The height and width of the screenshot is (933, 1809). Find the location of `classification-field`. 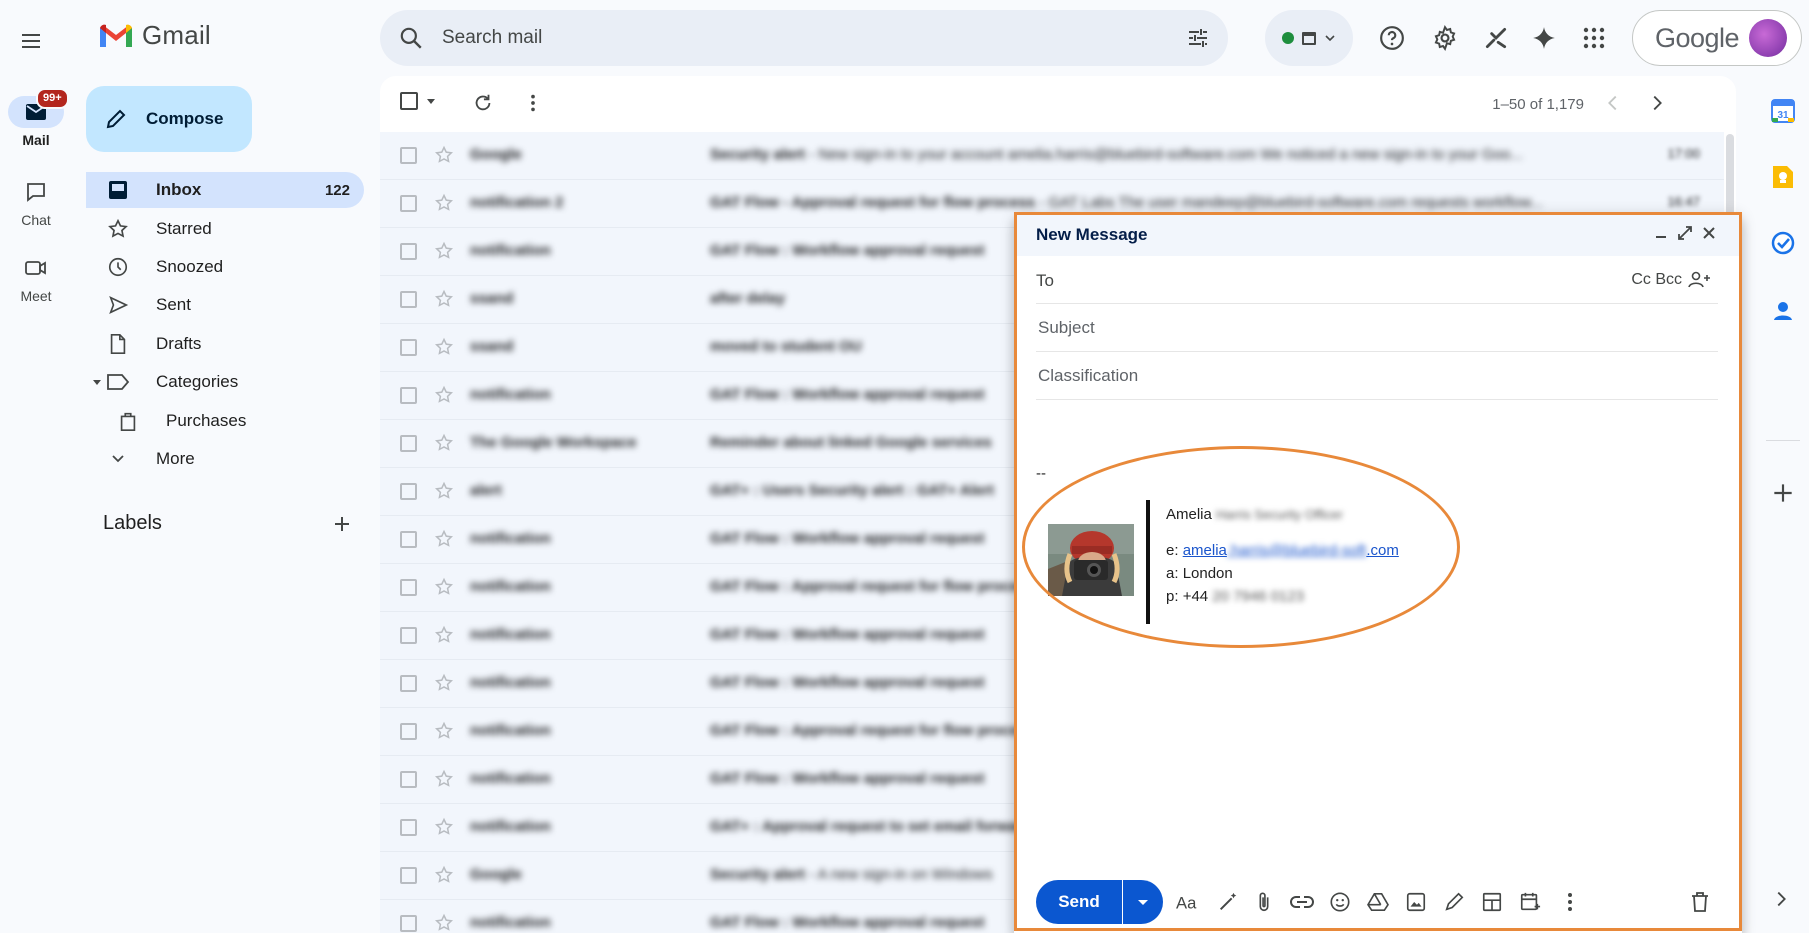

classification-field is located at coordinates (1377, 376).